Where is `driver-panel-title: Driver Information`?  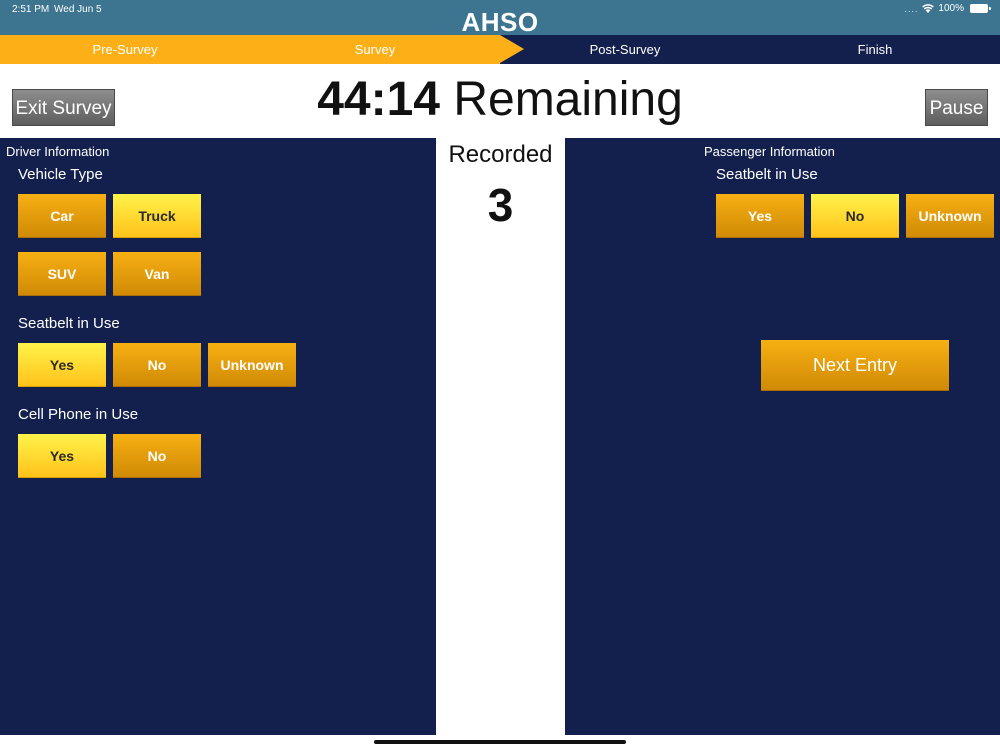 driver-panel-title: Driver Information is located at coordinates (58, 151).